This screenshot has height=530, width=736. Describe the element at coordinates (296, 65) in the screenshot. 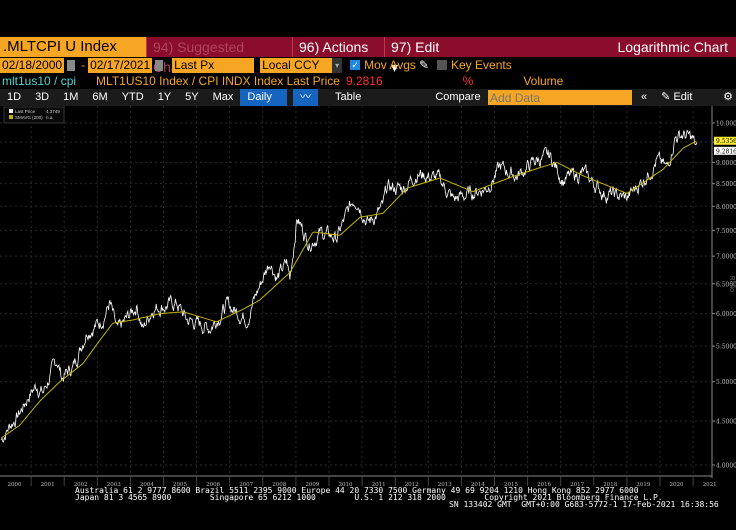

I see `currency-select: Local CCY` at that location.